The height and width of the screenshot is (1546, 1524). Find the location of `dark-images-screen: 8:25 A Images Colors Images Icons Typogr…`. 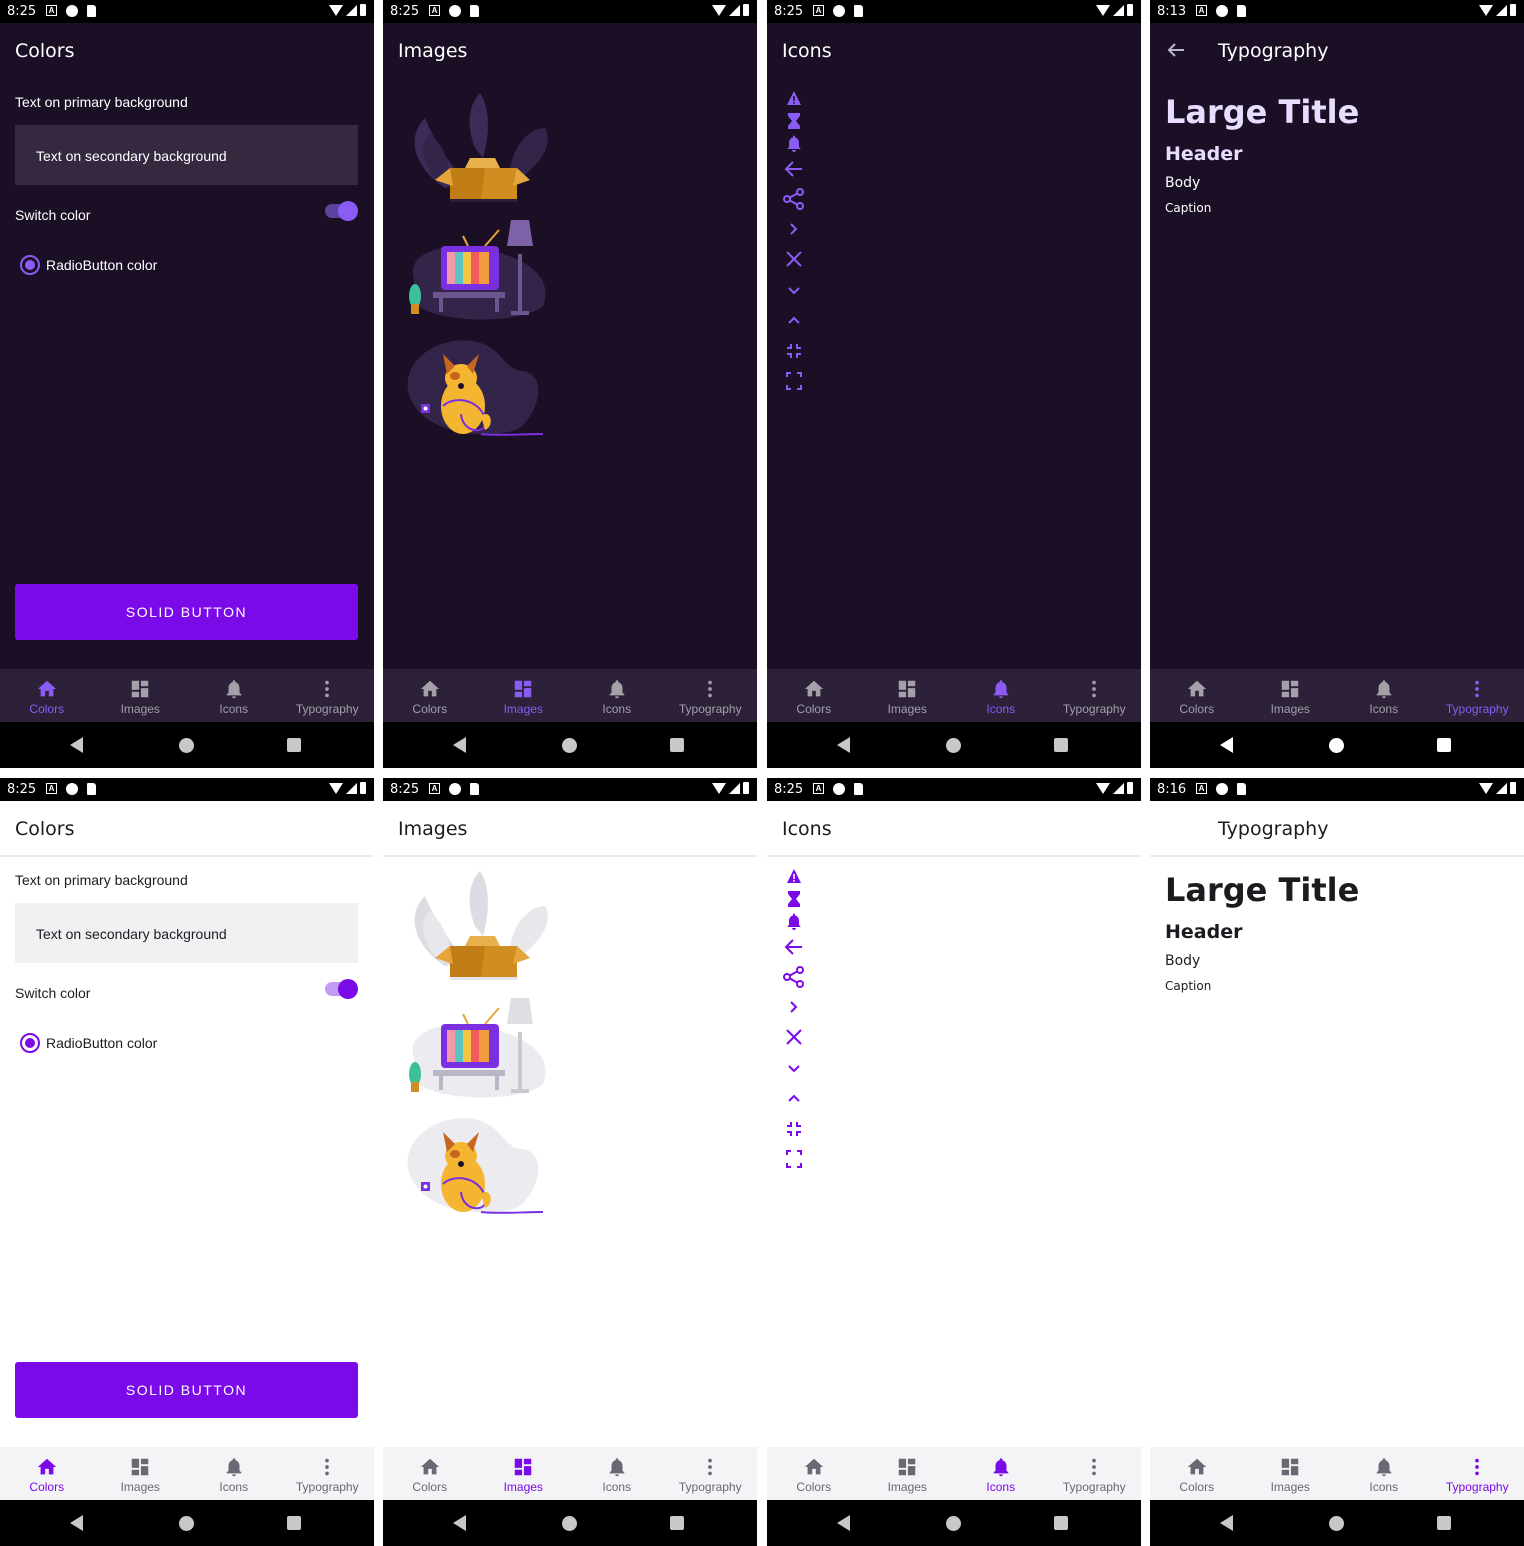

dark-images-screen: 8:25 A Images Colors Images Icons Typogr… is located at coordinates (570, 384).